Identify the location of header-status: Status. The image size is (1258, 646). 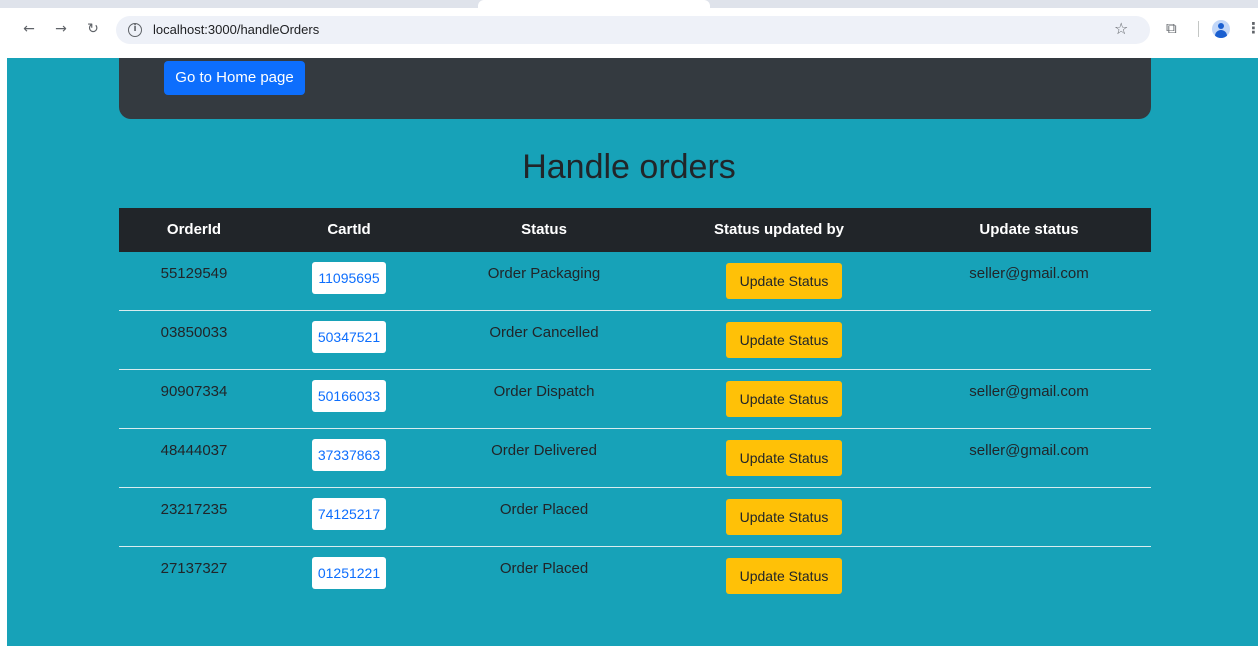
(544, 229).